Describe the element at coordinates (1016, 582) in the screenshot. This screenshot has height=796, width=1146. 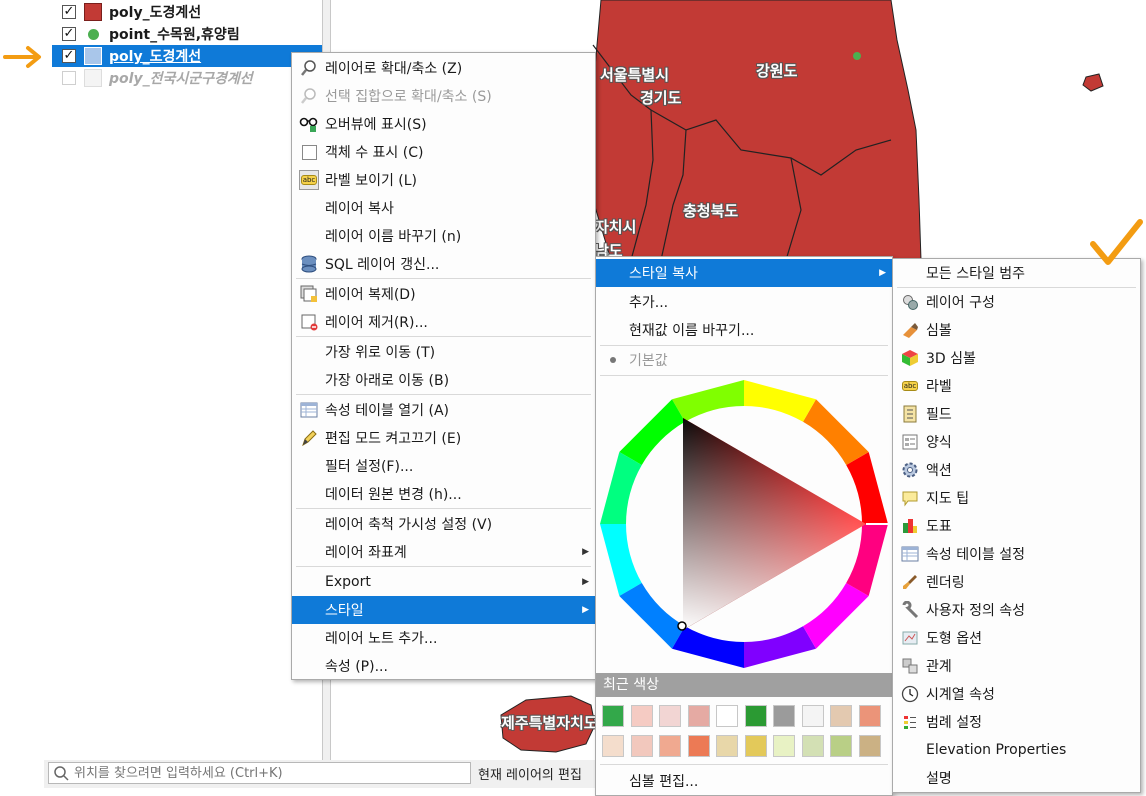
I see `menu-rendering: 렌더링` at that location.